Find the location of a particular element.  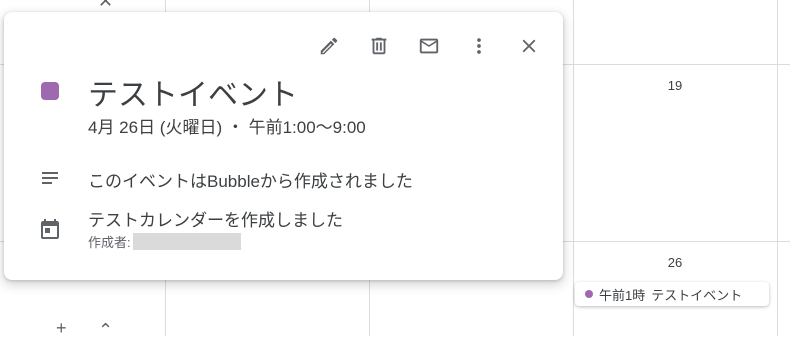

calendar-name: テストカレンダーを作成しました is located at coordinates (215, 220).